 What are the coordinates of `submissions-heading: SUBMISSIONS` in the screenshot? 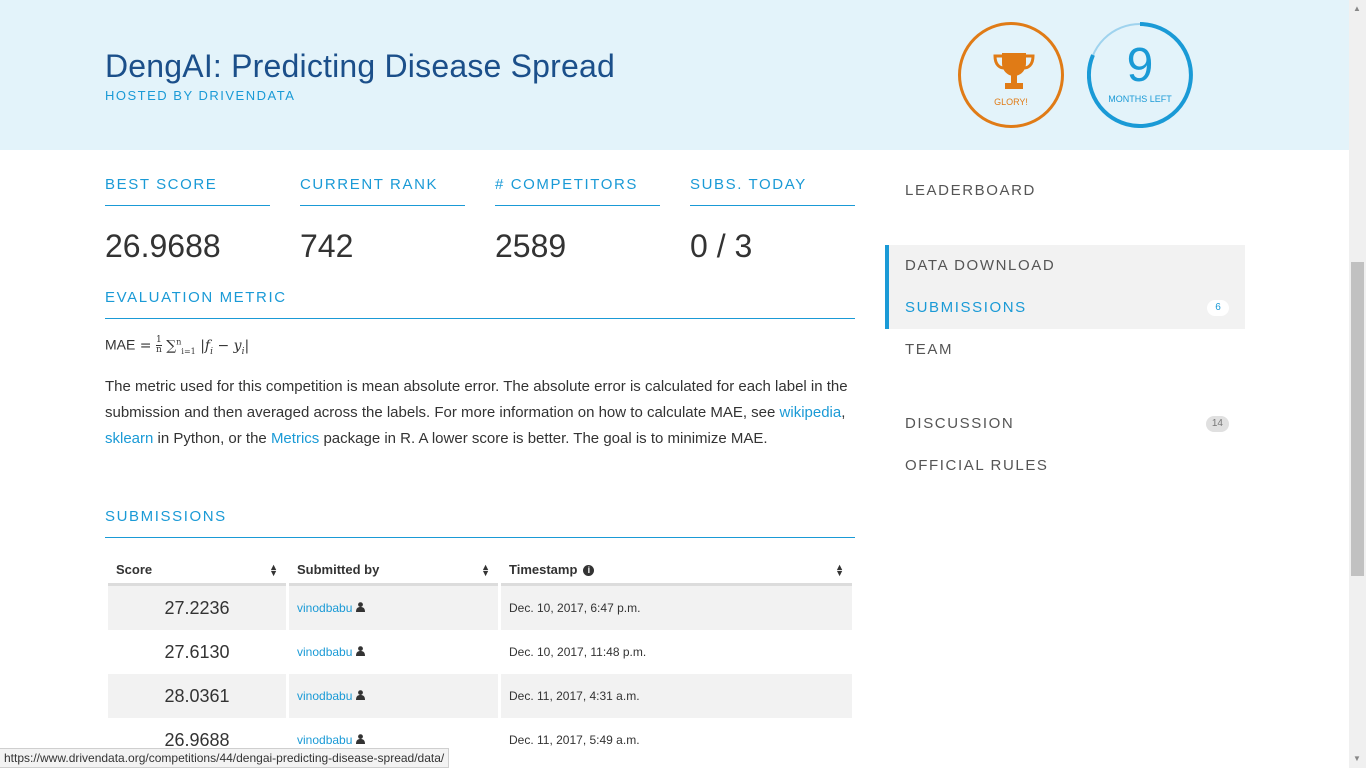 It's located at (480, 523).